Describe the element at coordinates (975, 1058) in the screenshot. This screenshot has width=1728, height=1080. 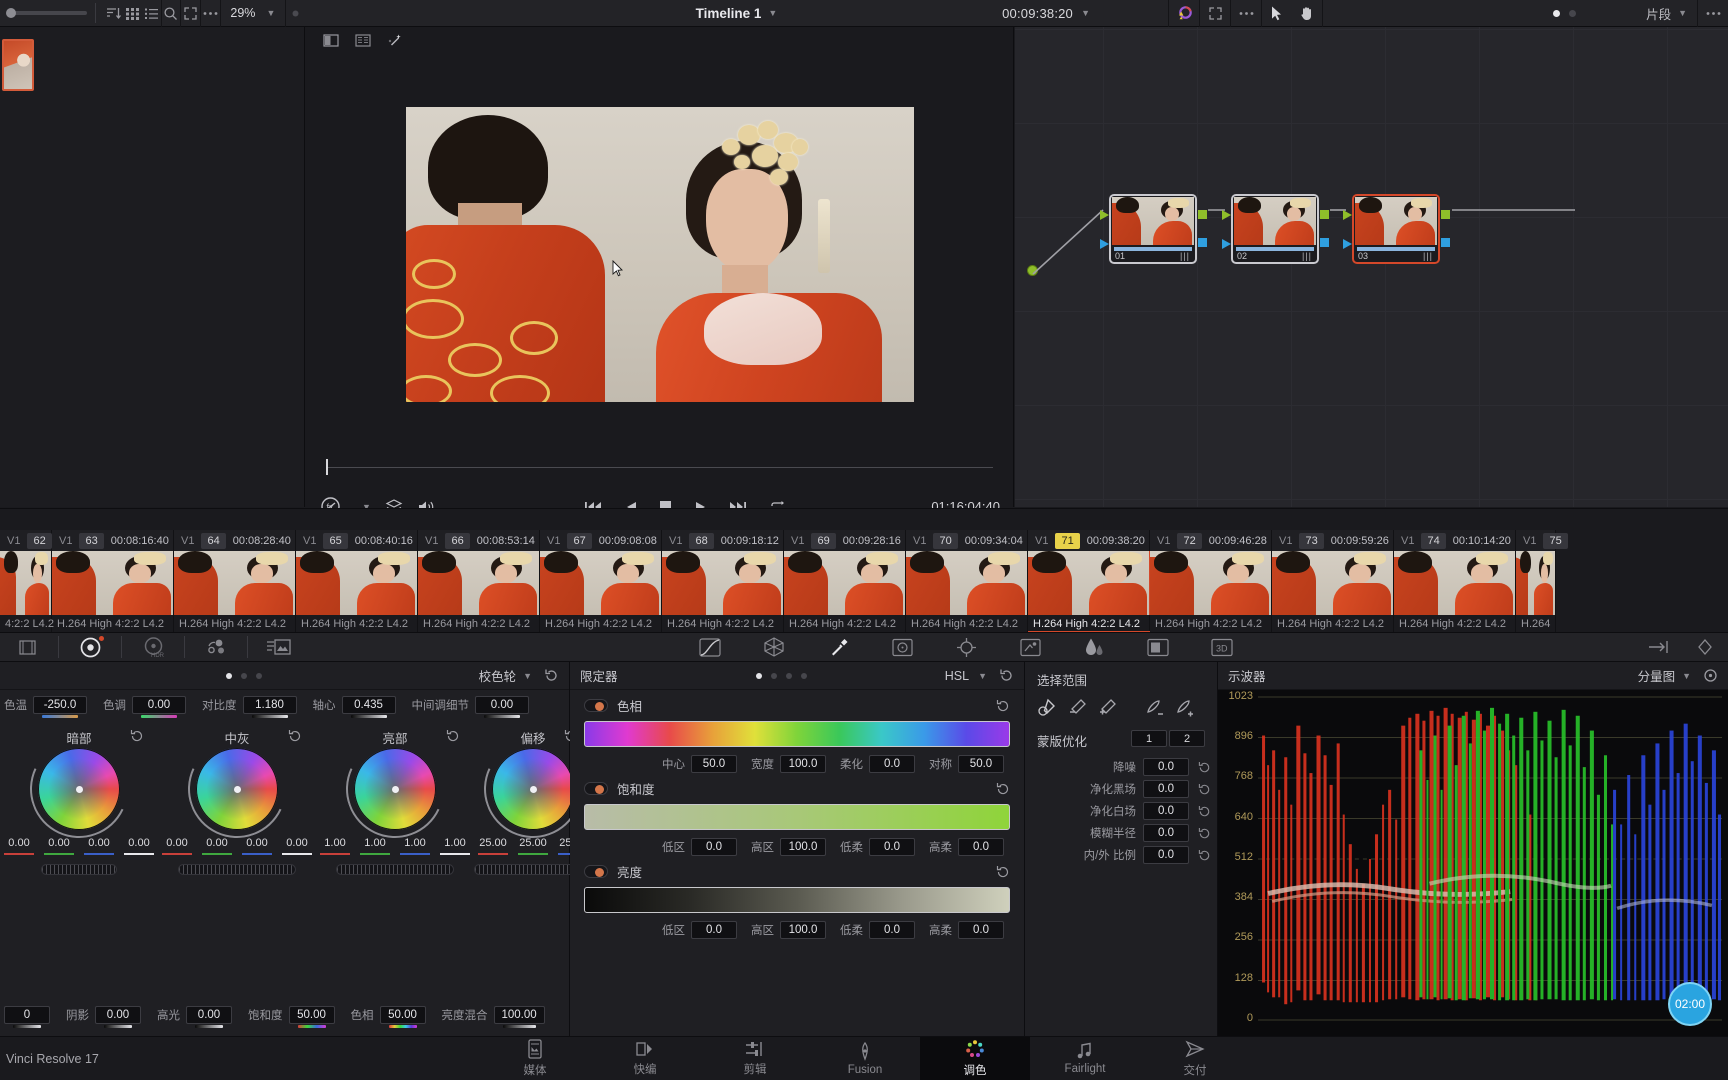
I see `nav-item-color: 调色` at that location.